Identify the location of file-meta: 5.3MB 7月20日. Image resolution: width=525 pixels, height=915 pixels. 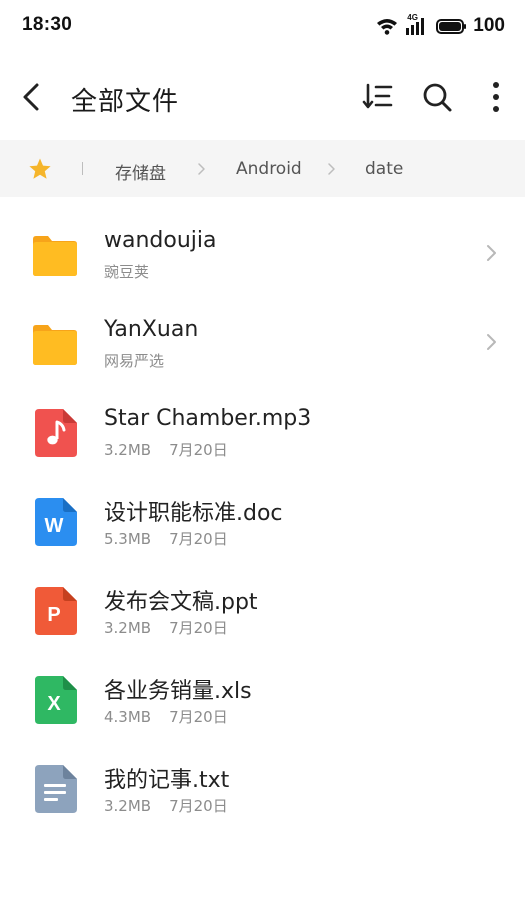
(166, 538).